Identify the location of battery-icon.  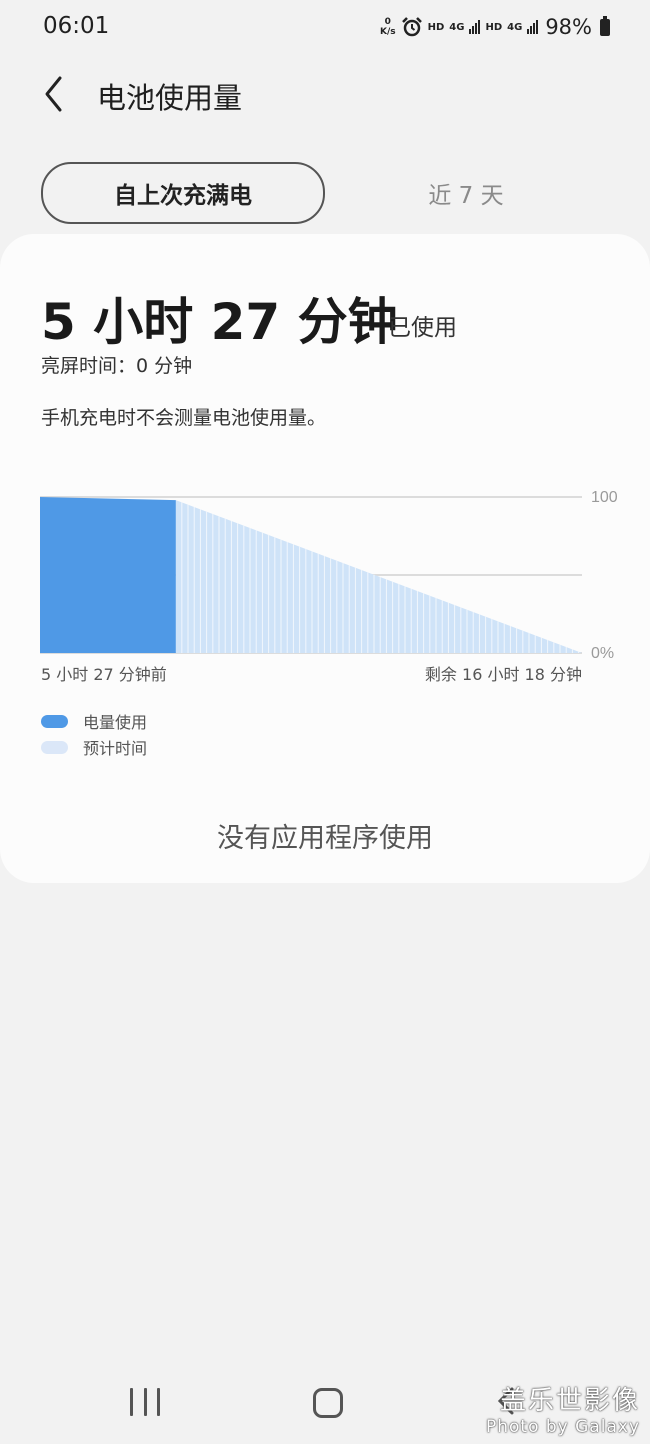
(605, 25).